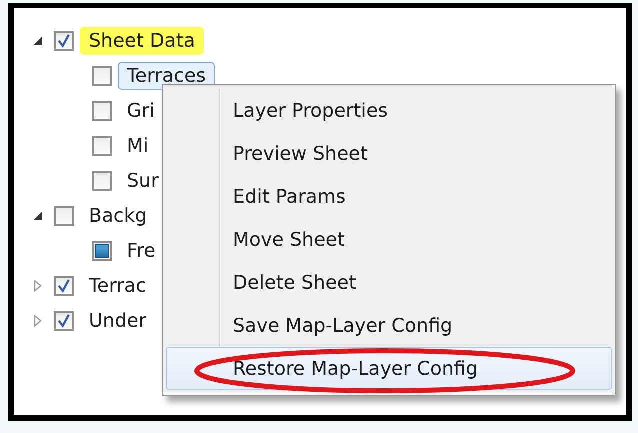  What do you see at coordinates (389, 111) in the screenshot?
I see `menu-item: Layer Properties` at bounding box center [389, 111].